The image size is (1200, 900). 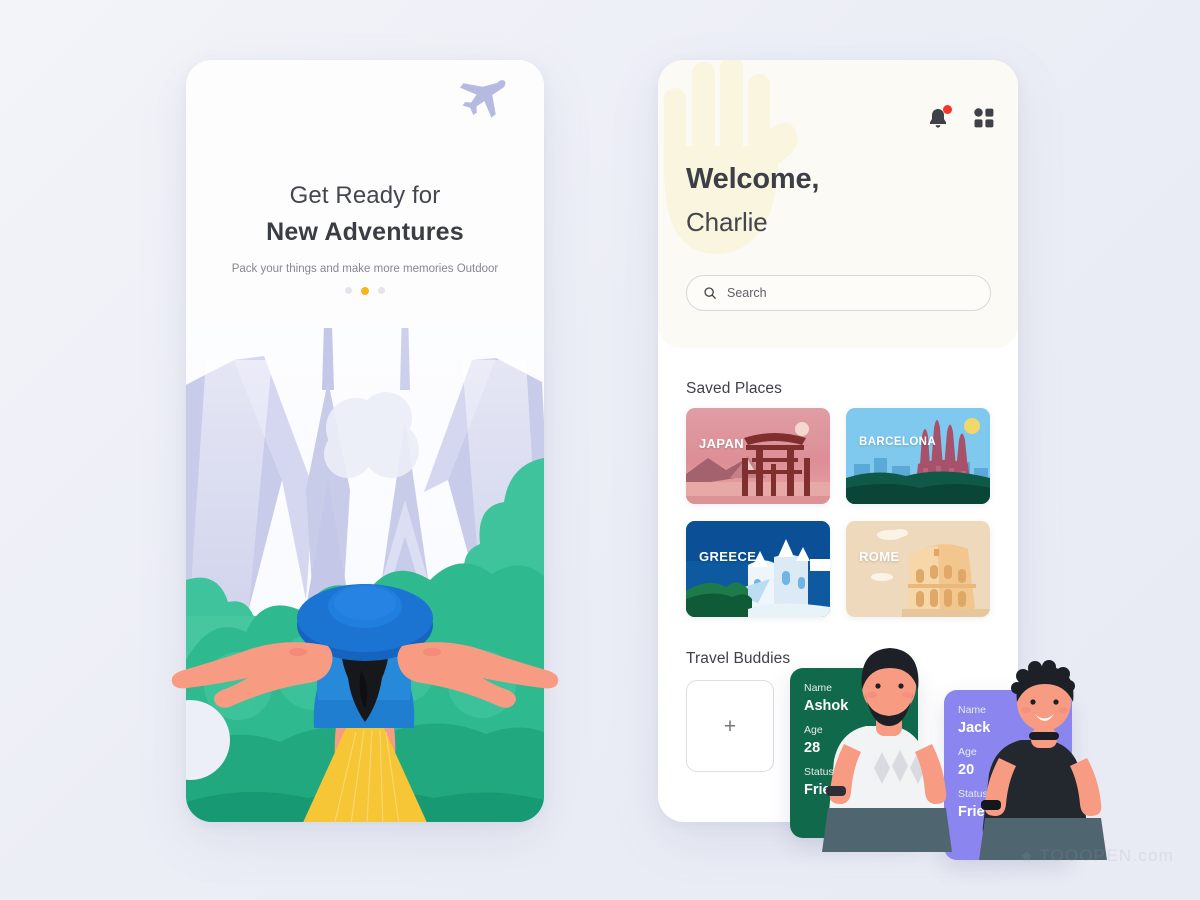 What do you see at coordinates (838, 204) in the screenshot?
I see `home-header: Welcome, Charlie Search` at bounding box center [838, 204].